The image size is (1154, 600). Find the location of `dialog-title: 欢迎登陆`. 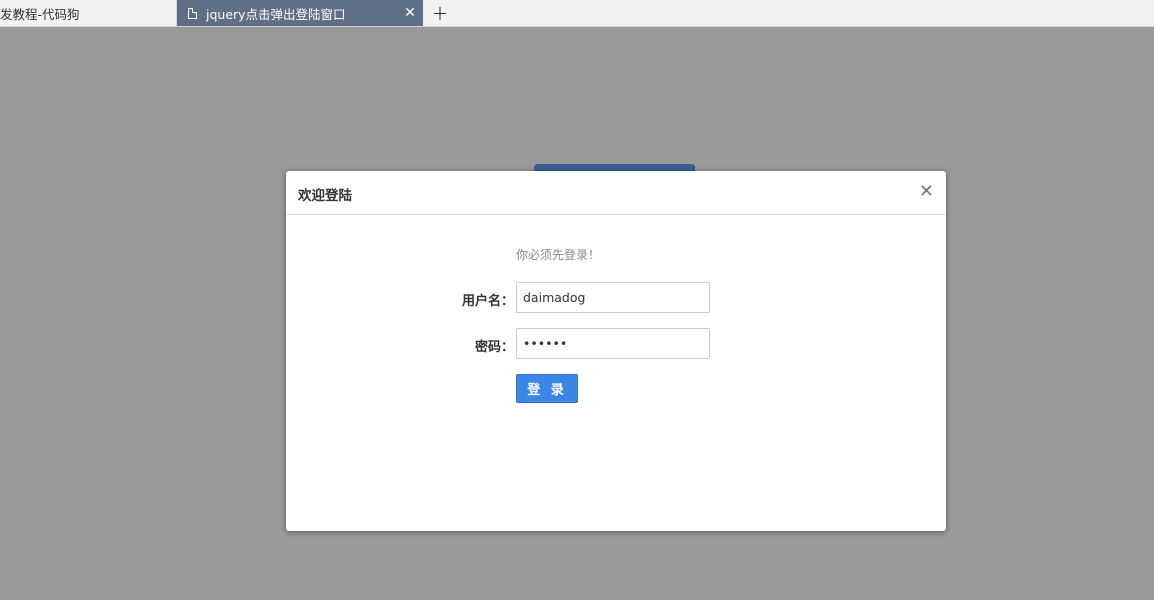

dialog-title: 欢迎登陆 is located at coordinates (325, 196).